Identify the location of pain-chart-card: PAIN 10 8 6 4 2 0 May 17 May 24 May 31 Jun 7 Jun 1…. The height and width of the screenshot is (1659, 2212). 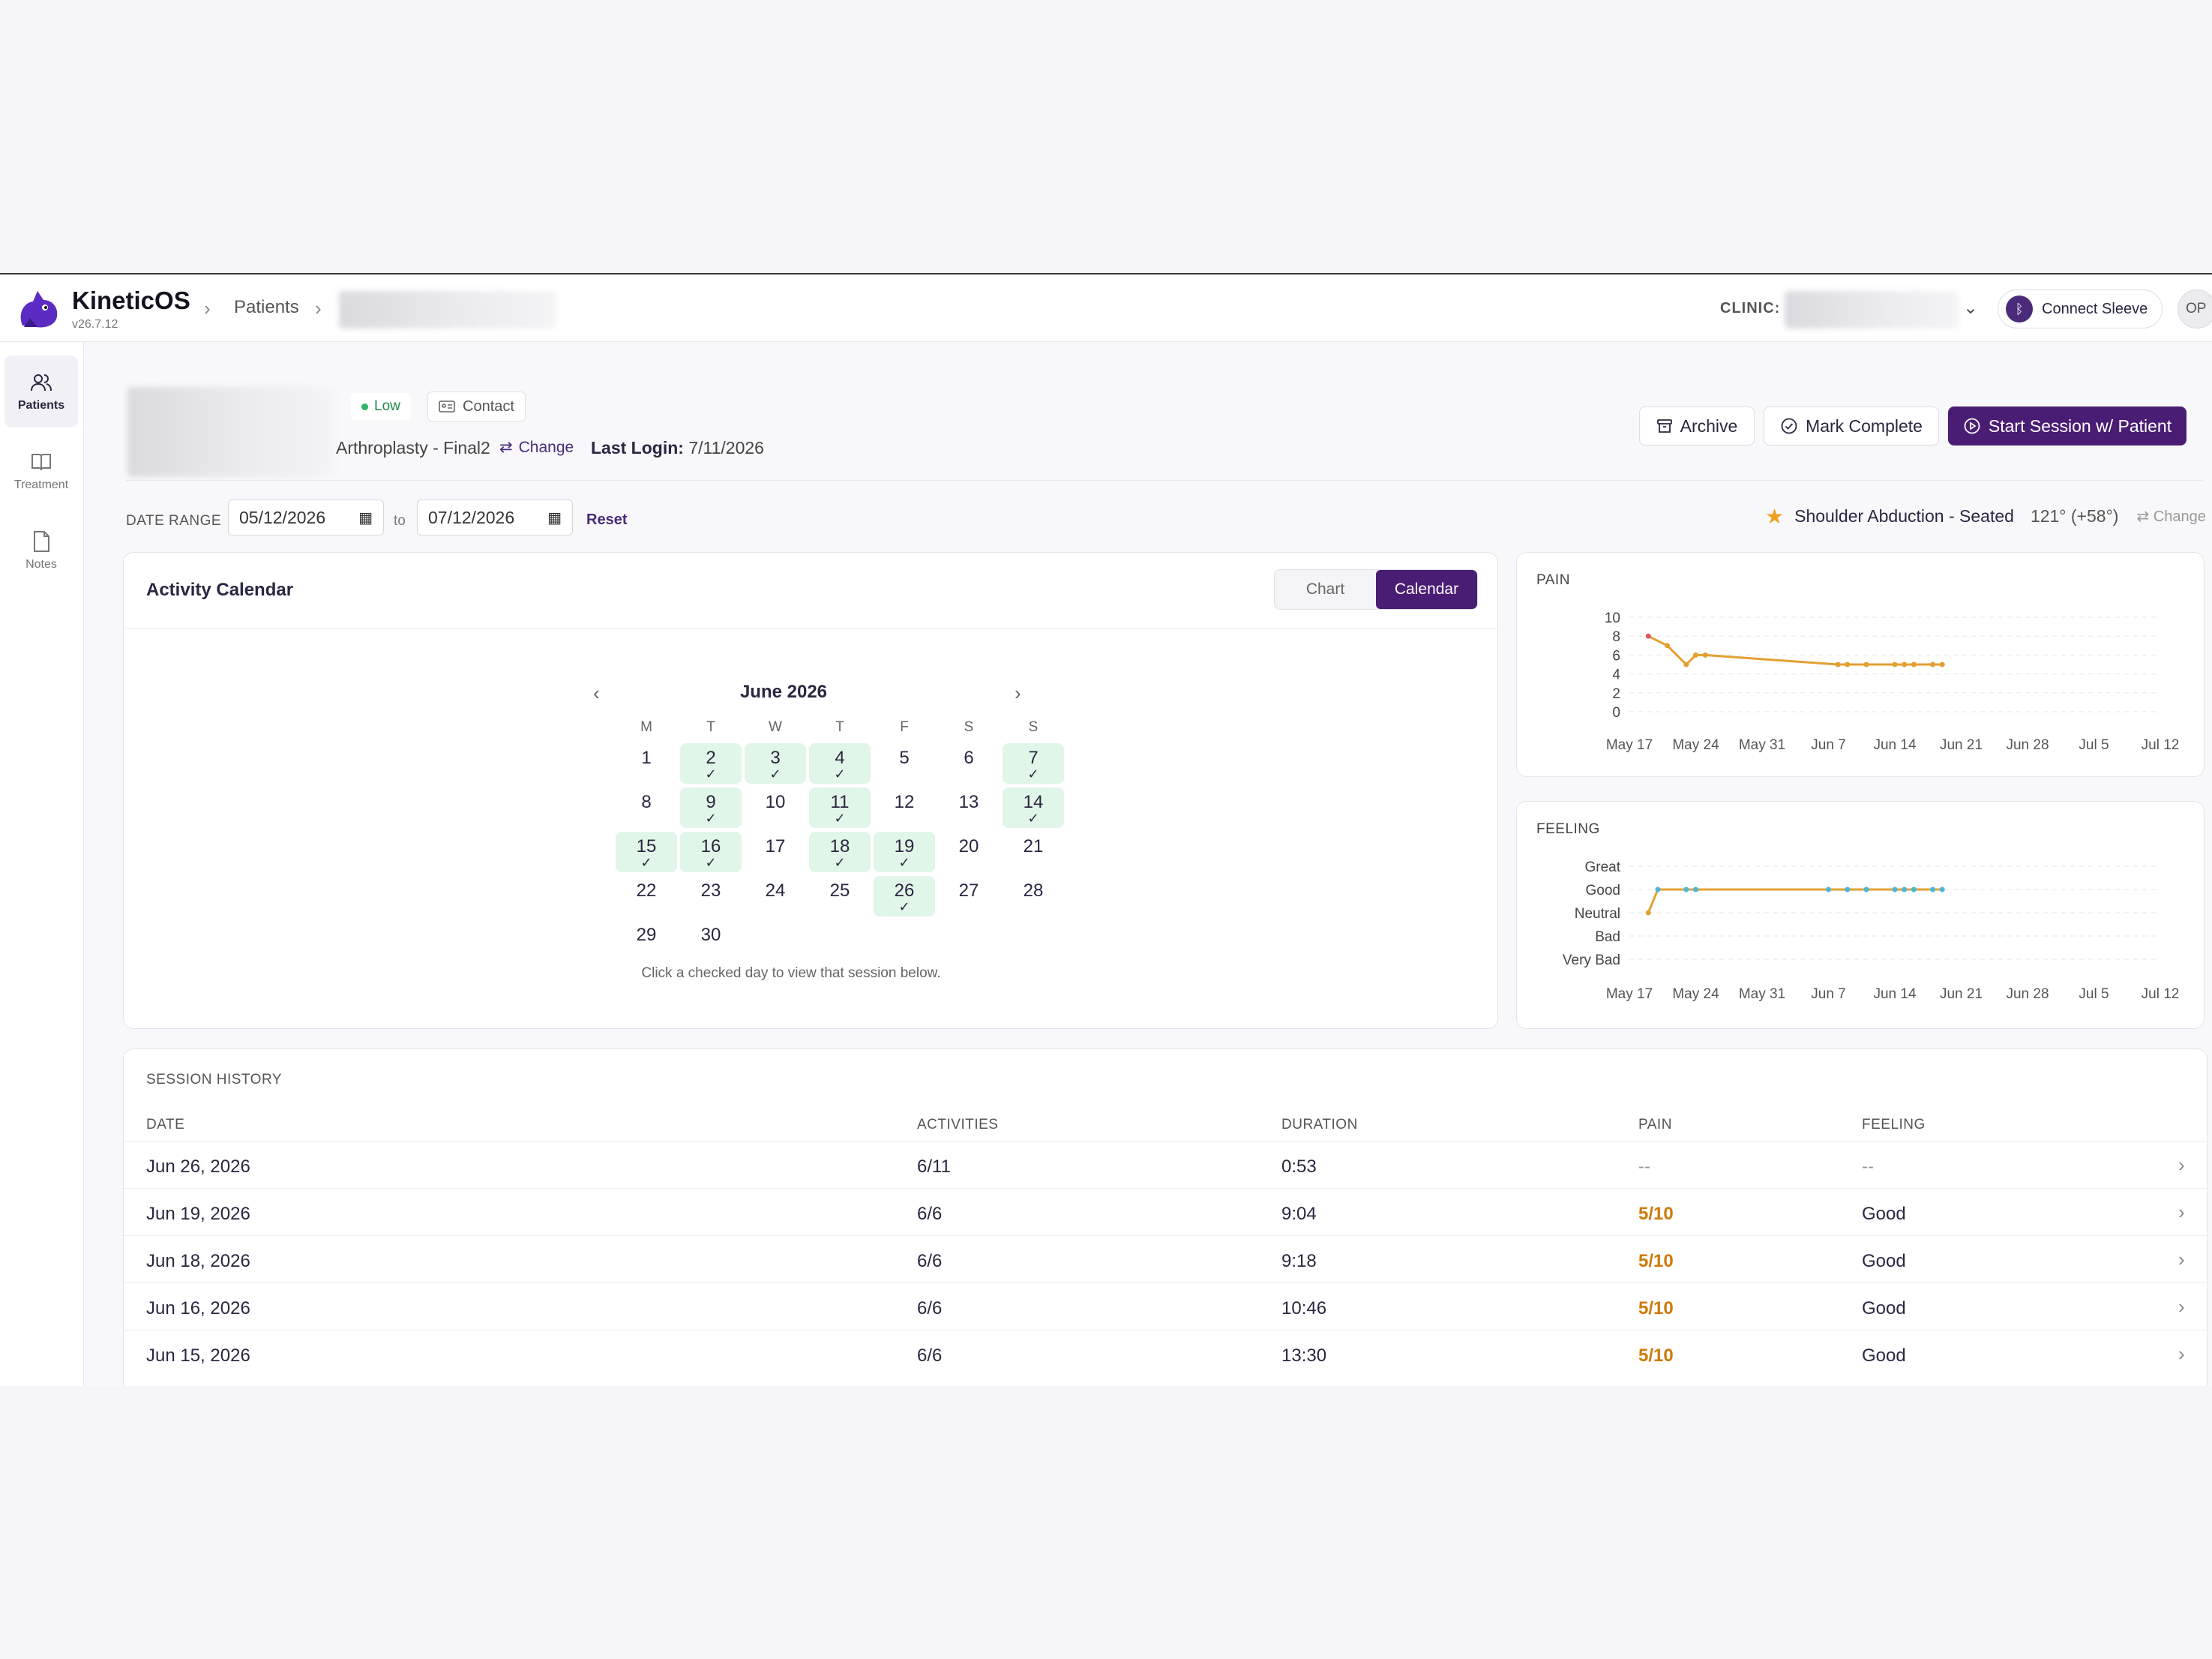
(1860, 664).